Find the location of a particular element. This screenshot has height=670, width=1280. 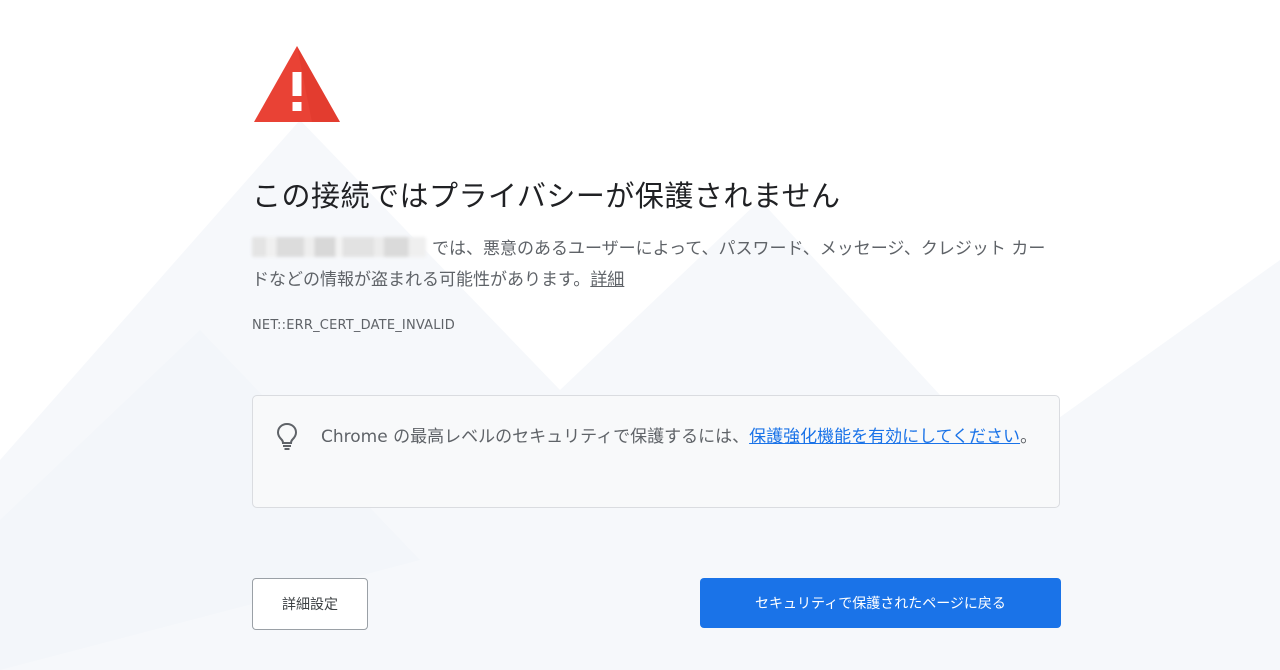

enhanced-protection-suffix: 。 is located at coordinates (1029, 437).